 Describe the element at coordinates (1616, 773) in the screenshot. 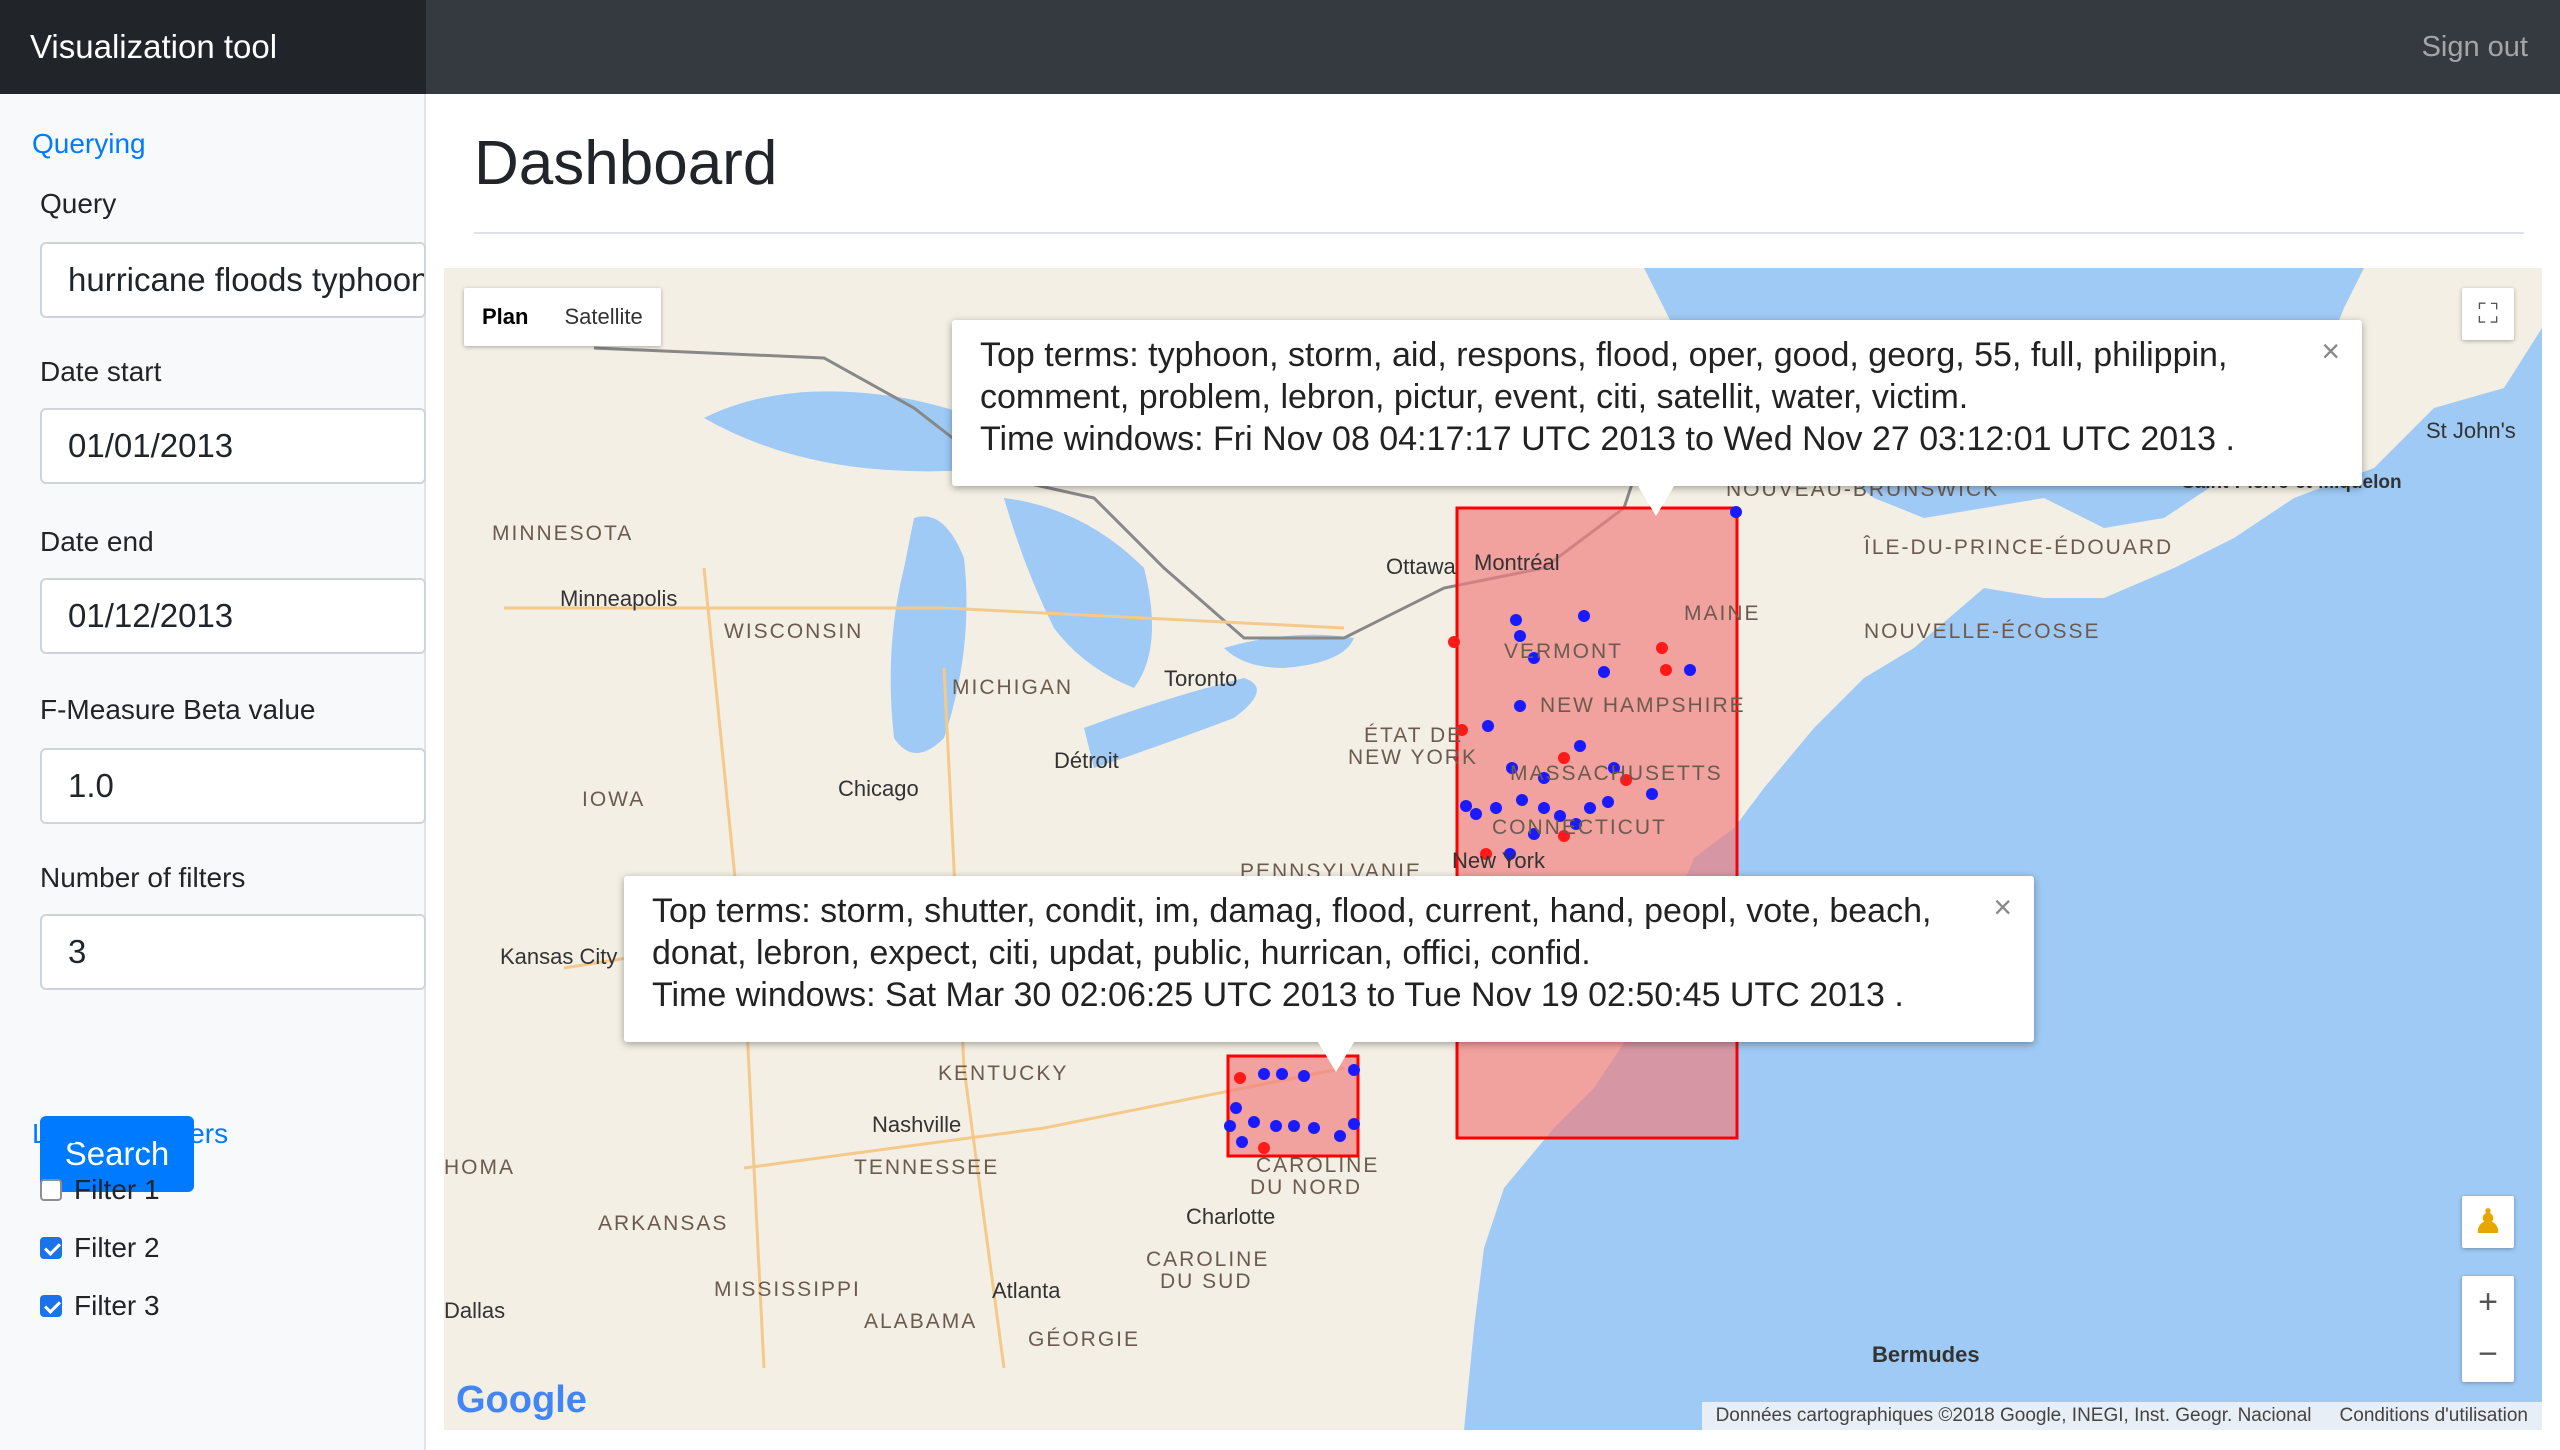

I see `region-massachusetts: MASSACHUSETTS` at that location.